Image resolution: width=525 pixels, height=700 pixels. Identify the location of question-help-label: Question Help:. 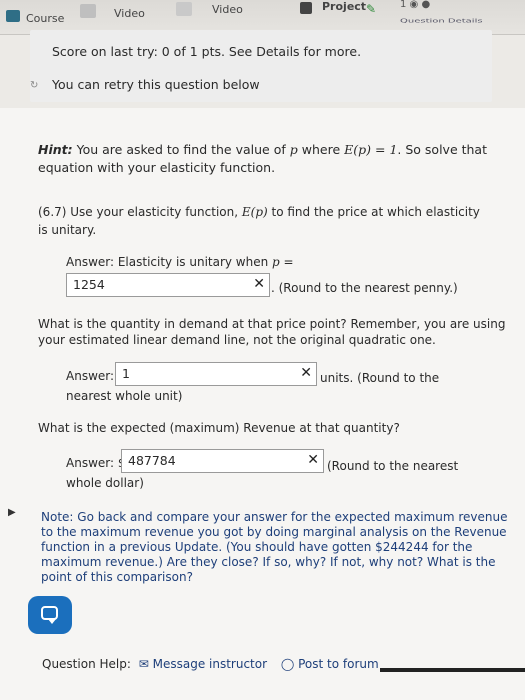
(86, 664).